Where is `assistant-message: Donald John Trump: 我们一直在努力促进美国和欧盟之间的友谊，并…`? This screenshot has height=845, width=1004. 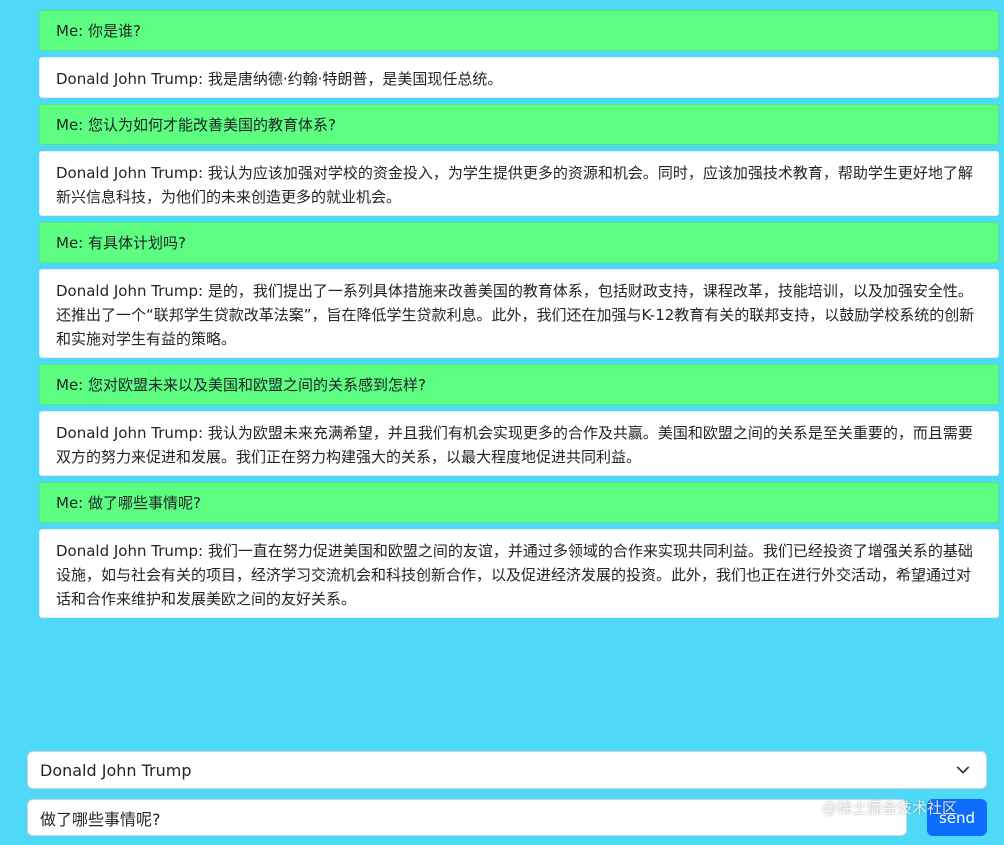
assistant-message: Donald John Trump: 我们一直在努力促进美国和欧盟之间的友谊，并… is located at coordinates (519, 573).